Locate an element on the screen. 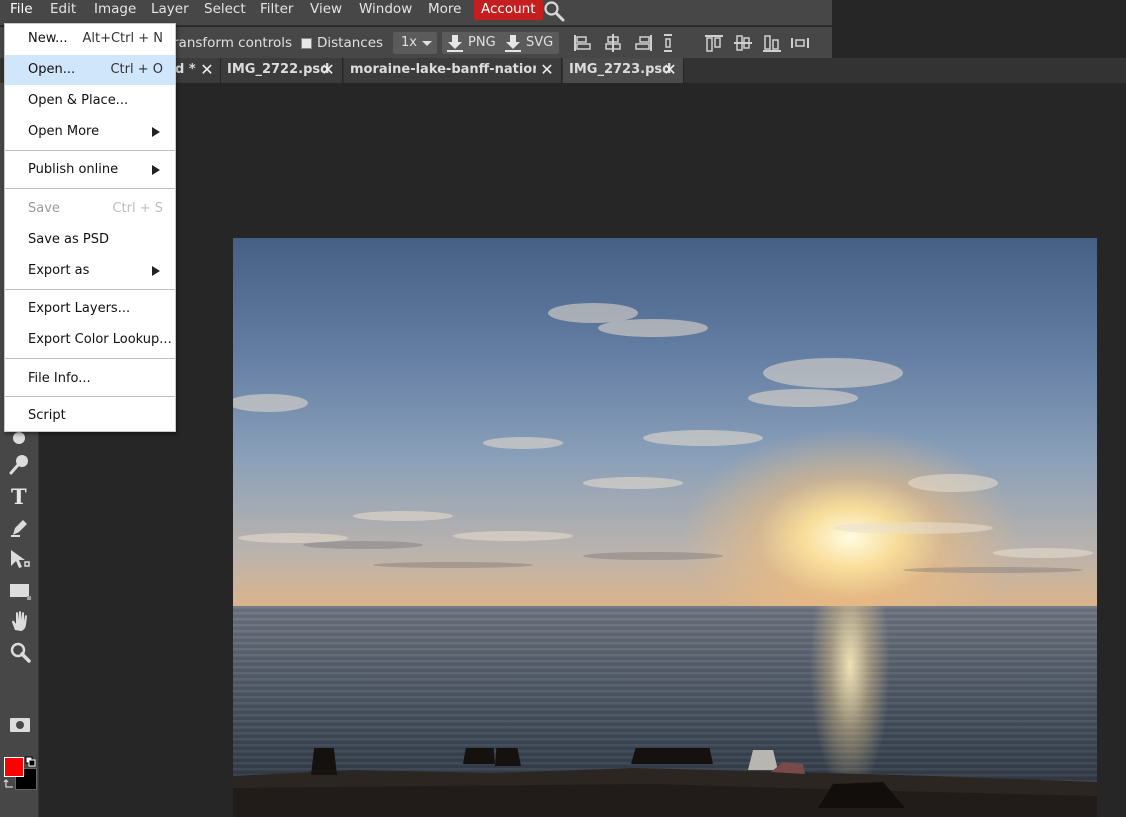  distribute-horizontal-icon is located at coordinates (671, 43).